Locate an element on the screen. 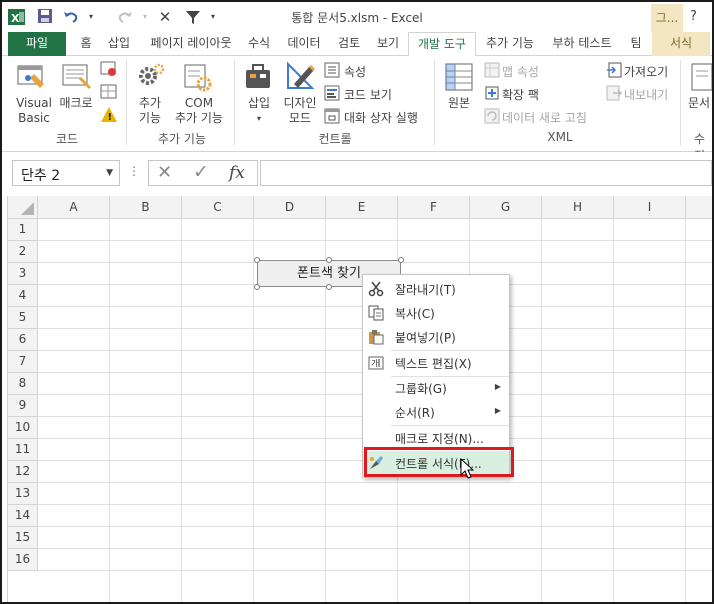  column-header: E is located at coordinates (362, 207).